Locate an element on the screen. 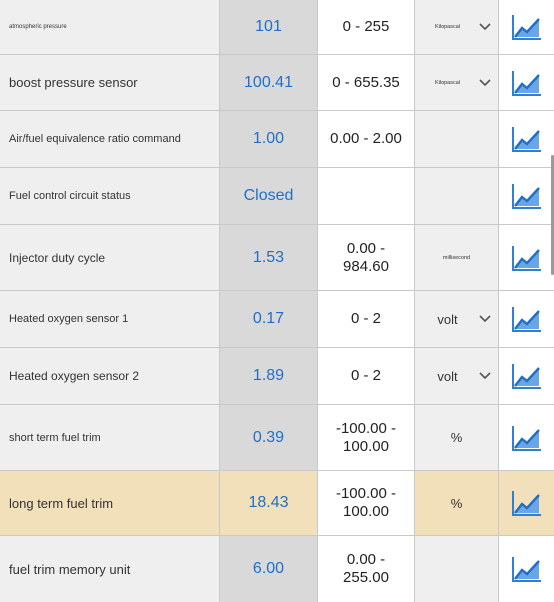 This screenshot has width=554, height=602. unit-cell: millisecond is located at coordinates (457, 257).